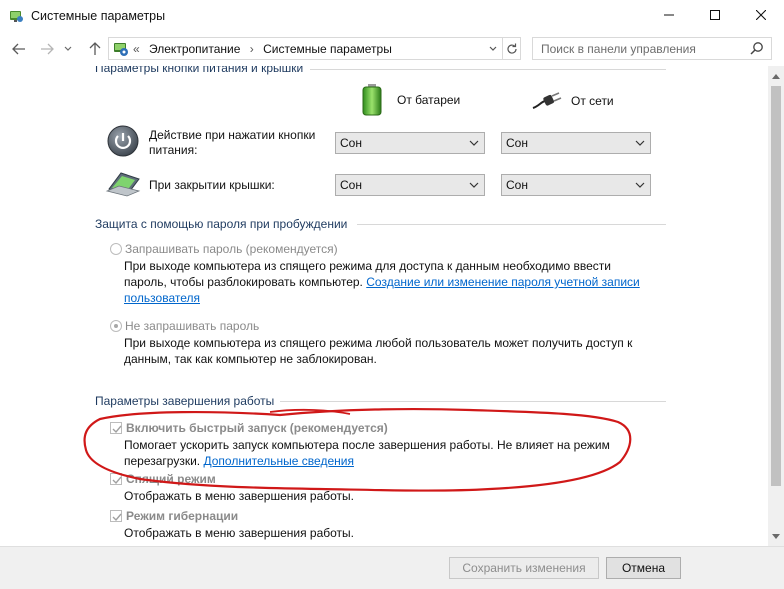  I want to click on refresh-button, so click(511, 48).